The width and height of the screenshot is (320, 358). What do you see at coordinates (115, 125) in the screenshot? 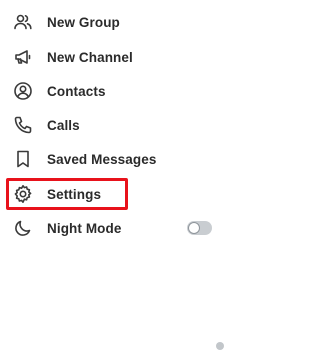
I see `menu-item-calls: Calls` at bounding box center [115, 125].